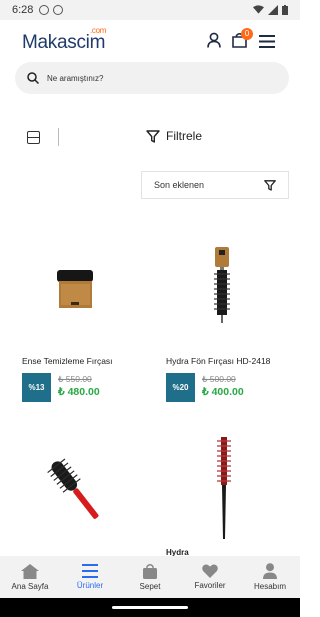  I want to click on home-icon, so click(30, 571).